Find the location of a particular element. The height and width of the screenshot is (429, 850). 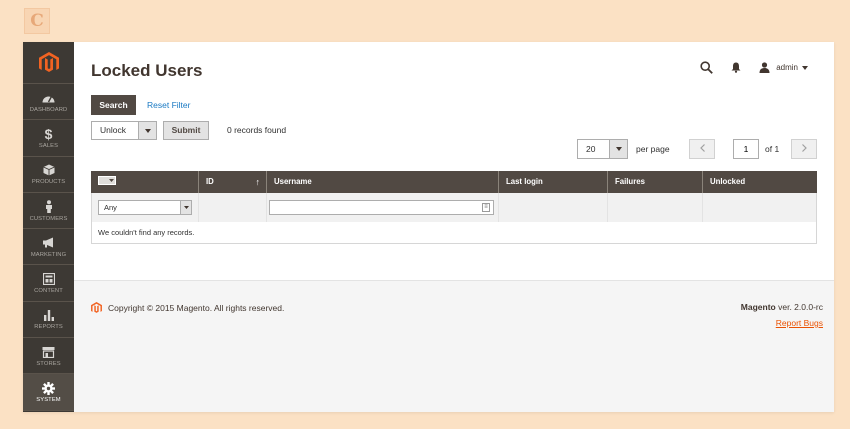

report-bugs-link: Report Bugs is located at coordinates (799, 323).